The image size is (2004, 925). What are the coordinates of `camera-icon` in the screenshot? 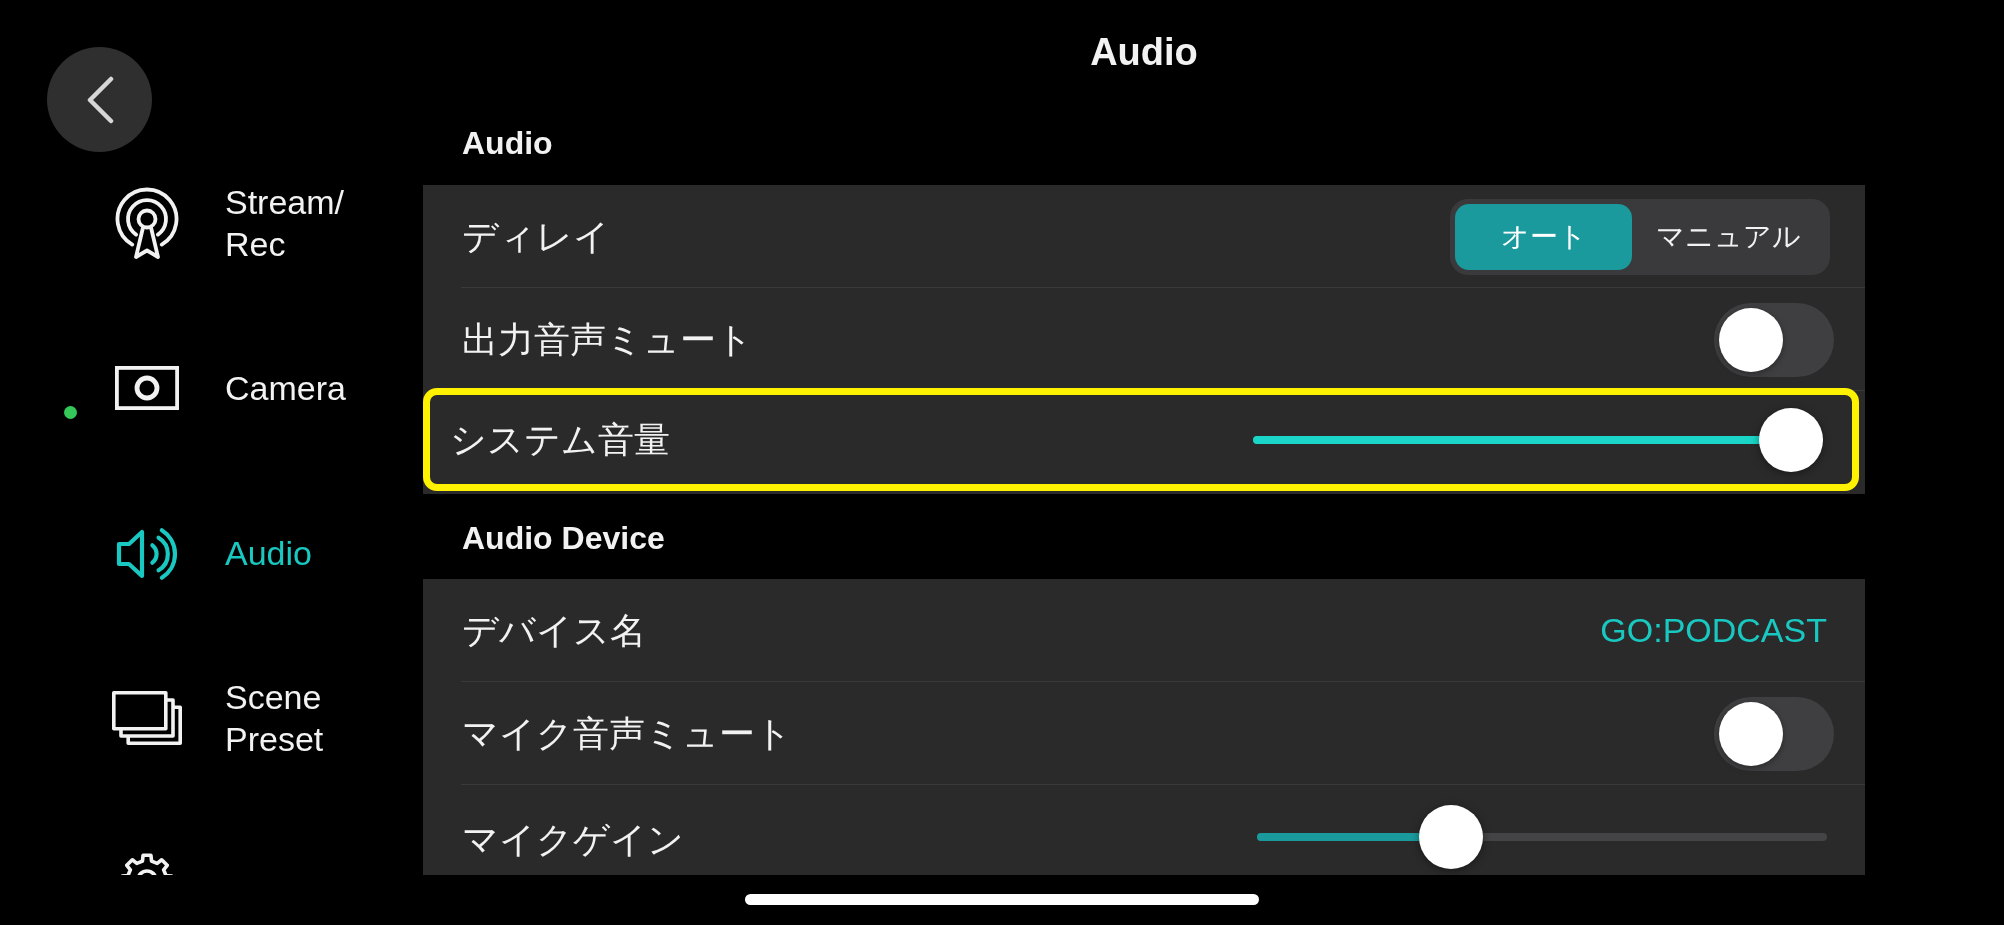 It's located at (147, 388).